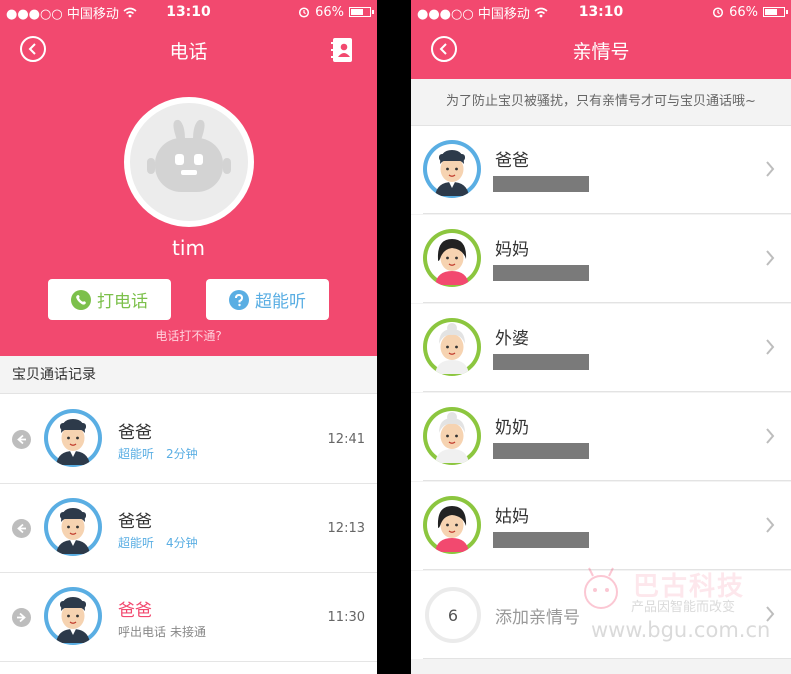 This screenshot has width=791, height=674. Describe the element at coordinates (142, 632) in the screenshot. I see `call-type: 呼出电话` at that location.